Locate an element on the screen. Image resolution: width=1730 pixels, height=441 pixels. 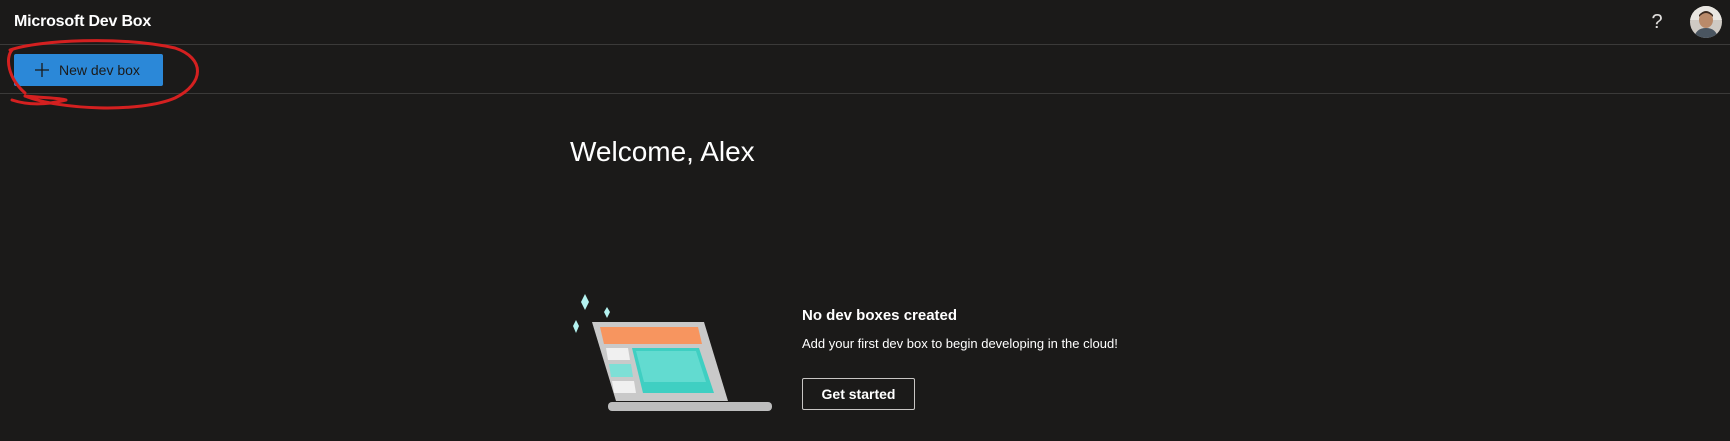
welcome-heading: Welcome, Alex is located at coordinates (662, 151).